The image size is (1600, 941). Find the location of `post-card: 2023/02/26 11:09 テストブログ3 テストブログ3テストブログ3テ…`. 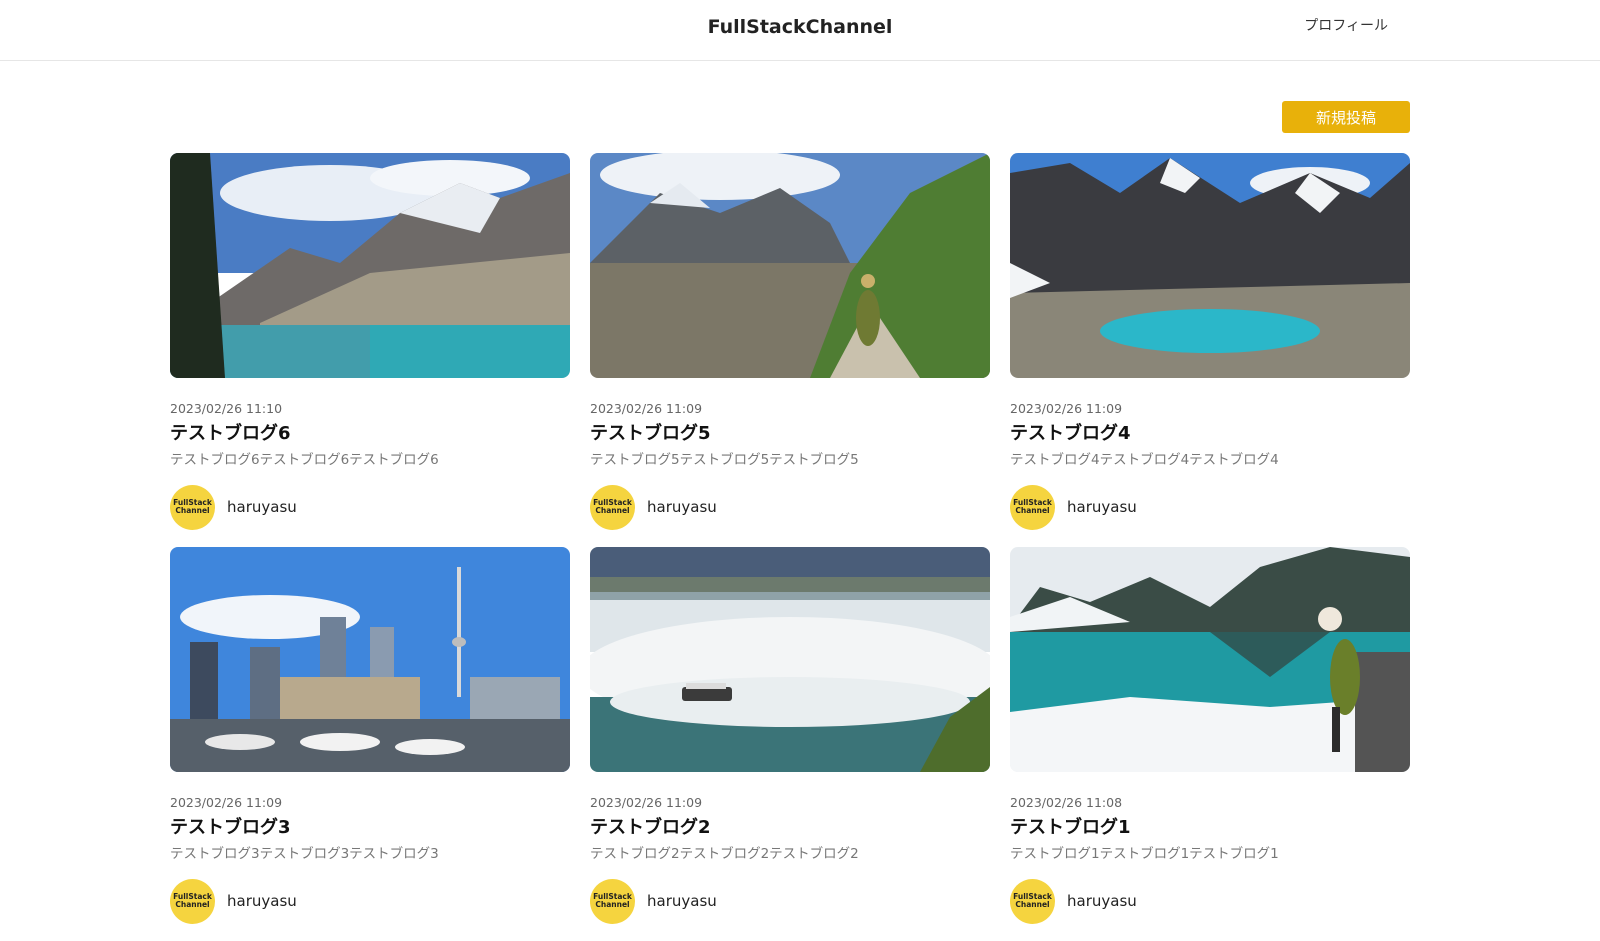

post-card: 2023/02/26 11:09 テストブログ3 テストブログ3テストブログ3テ… is located at coordinates (370, 744).